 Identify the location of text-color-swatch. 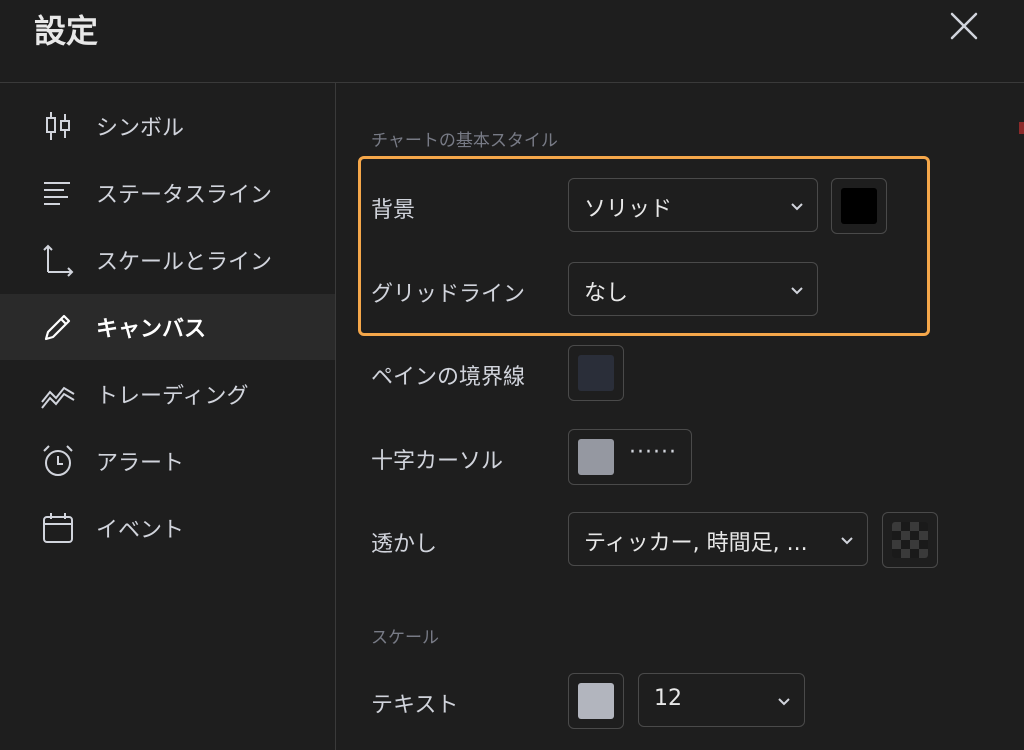
(596, 701).